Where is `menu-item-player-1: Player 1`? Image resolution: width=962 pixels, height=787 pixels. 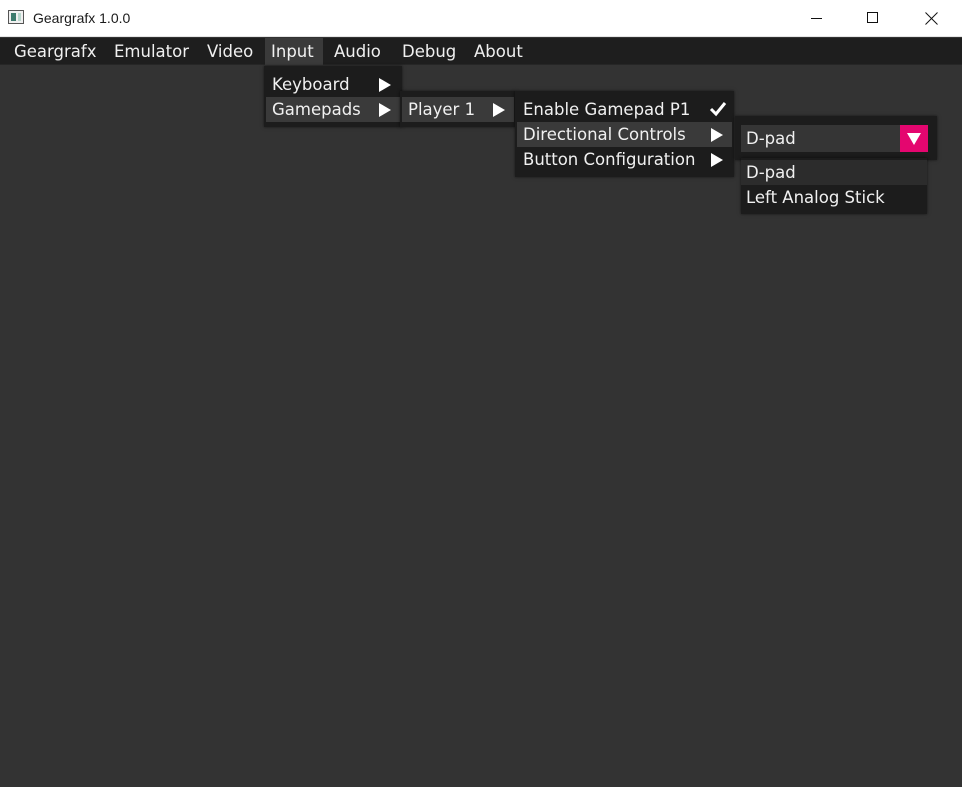 menu-item-player-1: Player 1 is located at coordinates (458, 109).